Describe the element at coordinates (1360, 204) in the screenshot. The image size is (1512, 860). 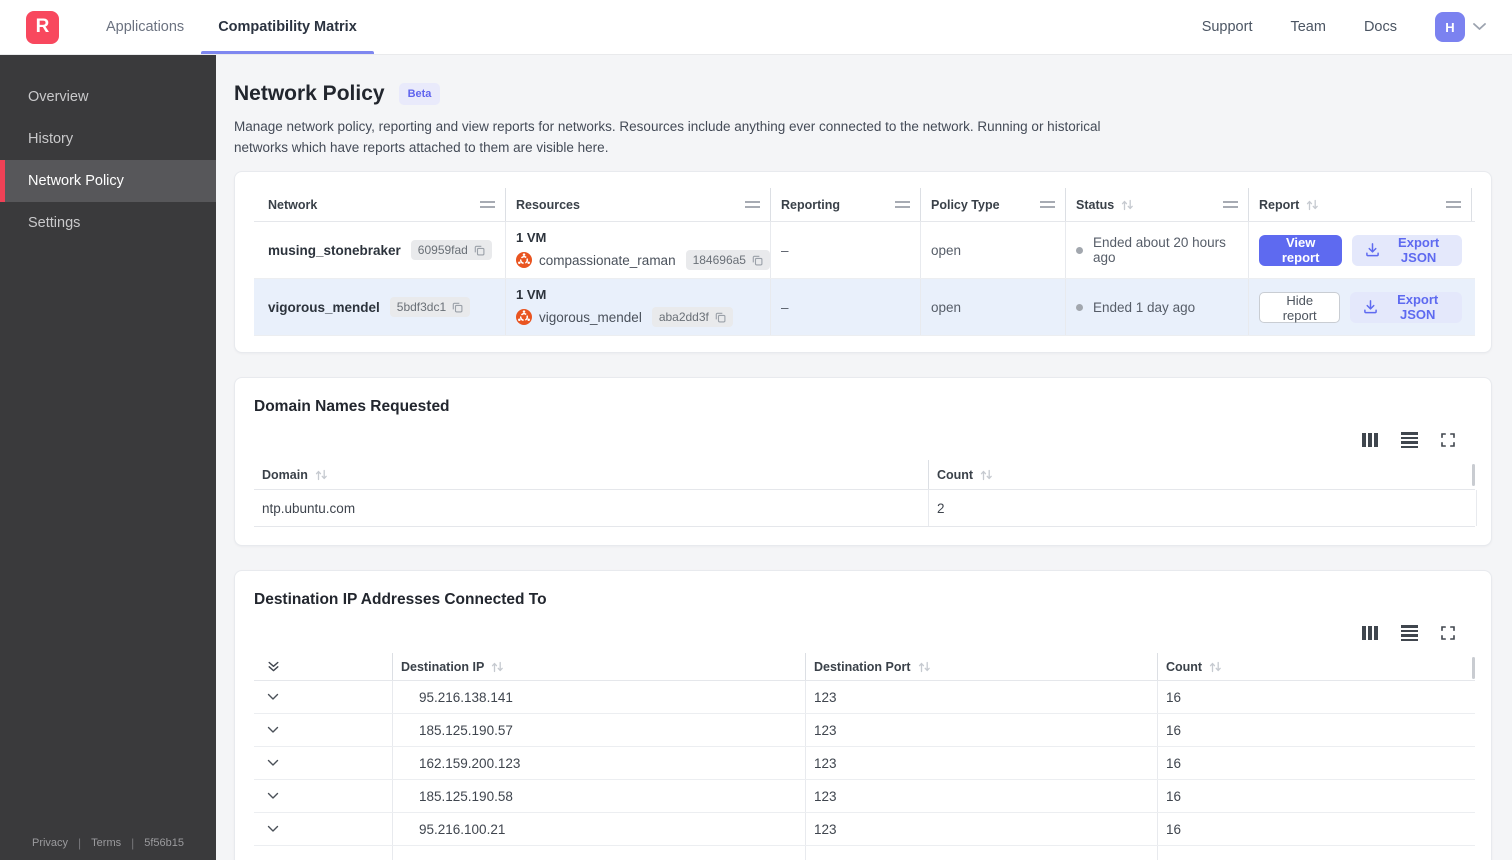
I see `col-header-report: Report` at that location.